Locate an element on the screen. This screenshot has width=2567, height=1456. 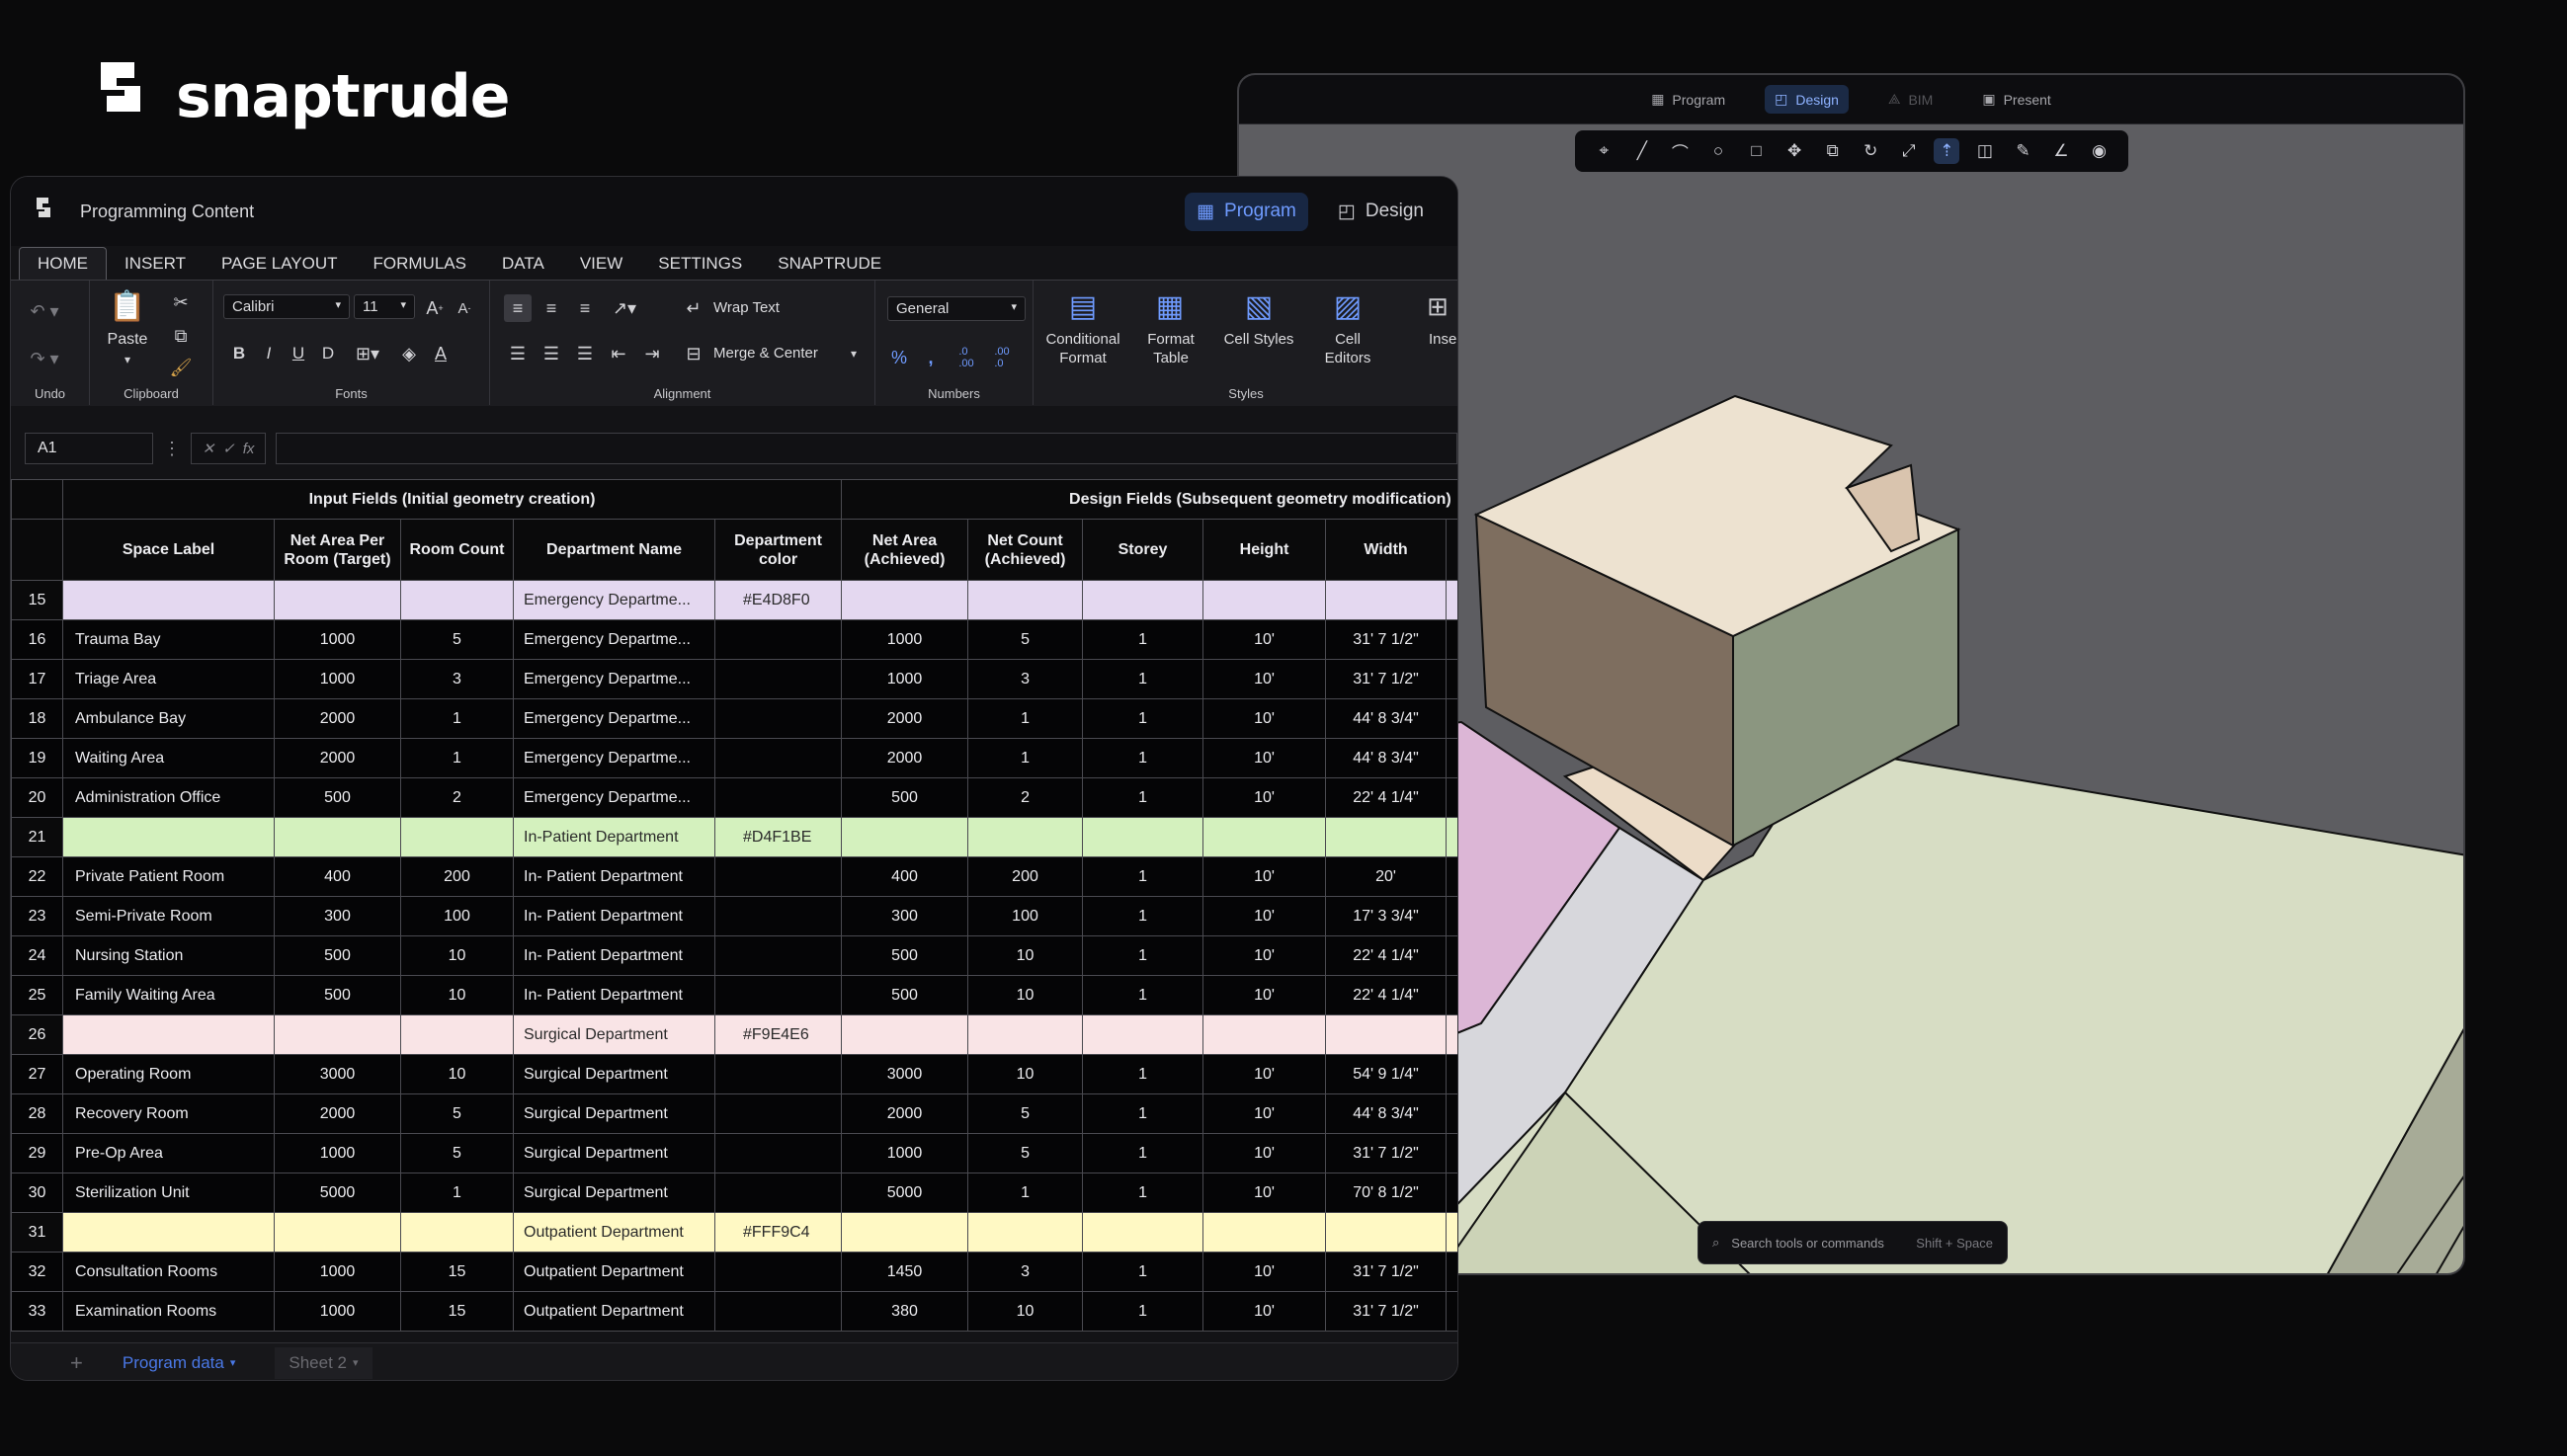
column-header: Net Count (Achieved) is located at coordinates (1026, 550).